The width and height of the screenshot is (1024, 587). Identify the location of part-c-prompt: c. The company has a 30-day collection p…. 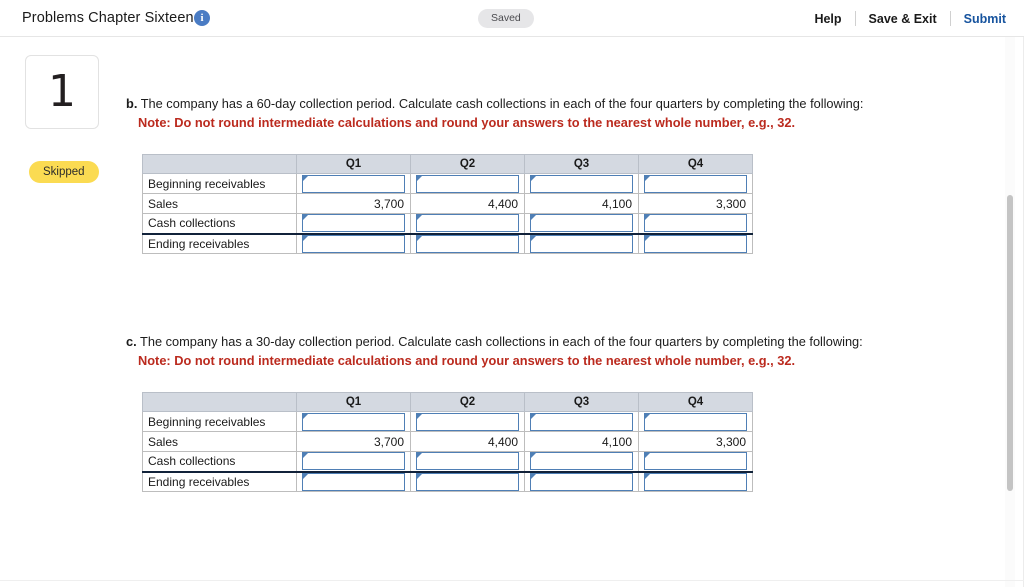
(556, 341).